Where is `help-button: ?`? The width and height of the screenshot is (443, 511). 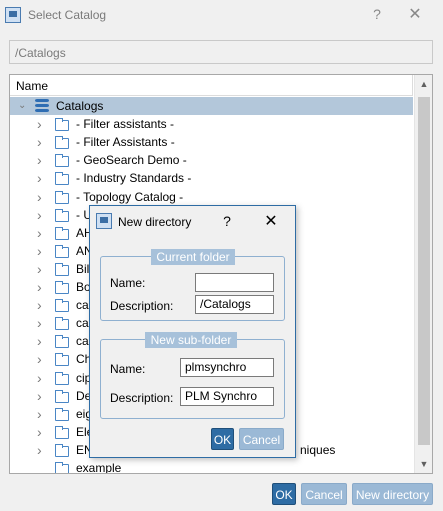 help-button: ? is located at coordinates (377, 16).